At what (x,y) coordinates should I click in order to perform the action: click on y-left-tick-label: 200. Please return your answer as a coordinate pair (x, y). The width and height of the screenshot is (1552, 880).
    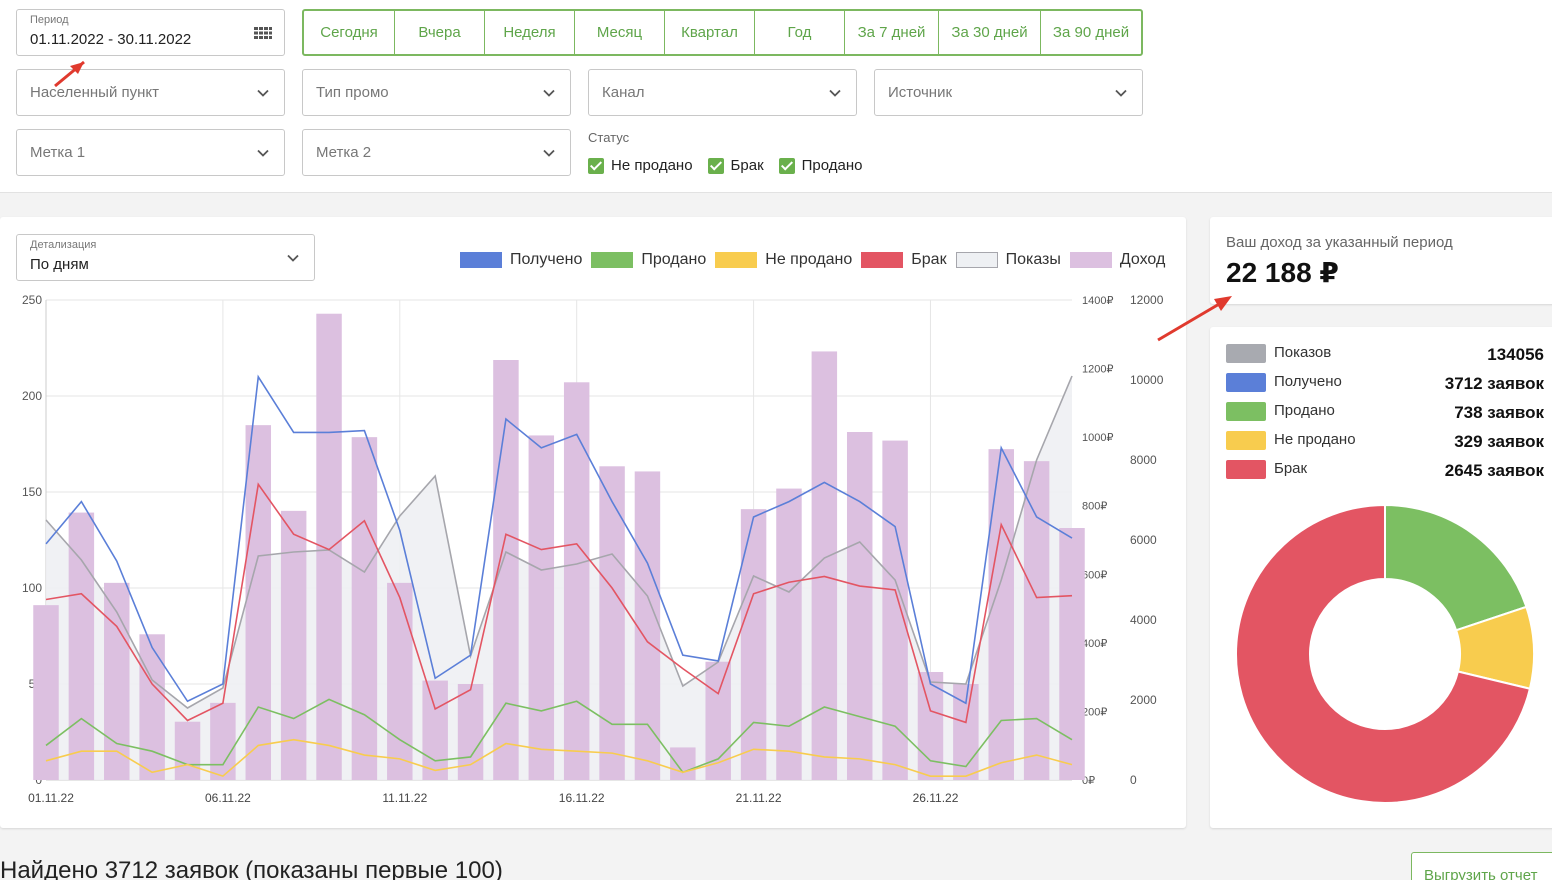
    Looking at the image, I should click on (32, 396).